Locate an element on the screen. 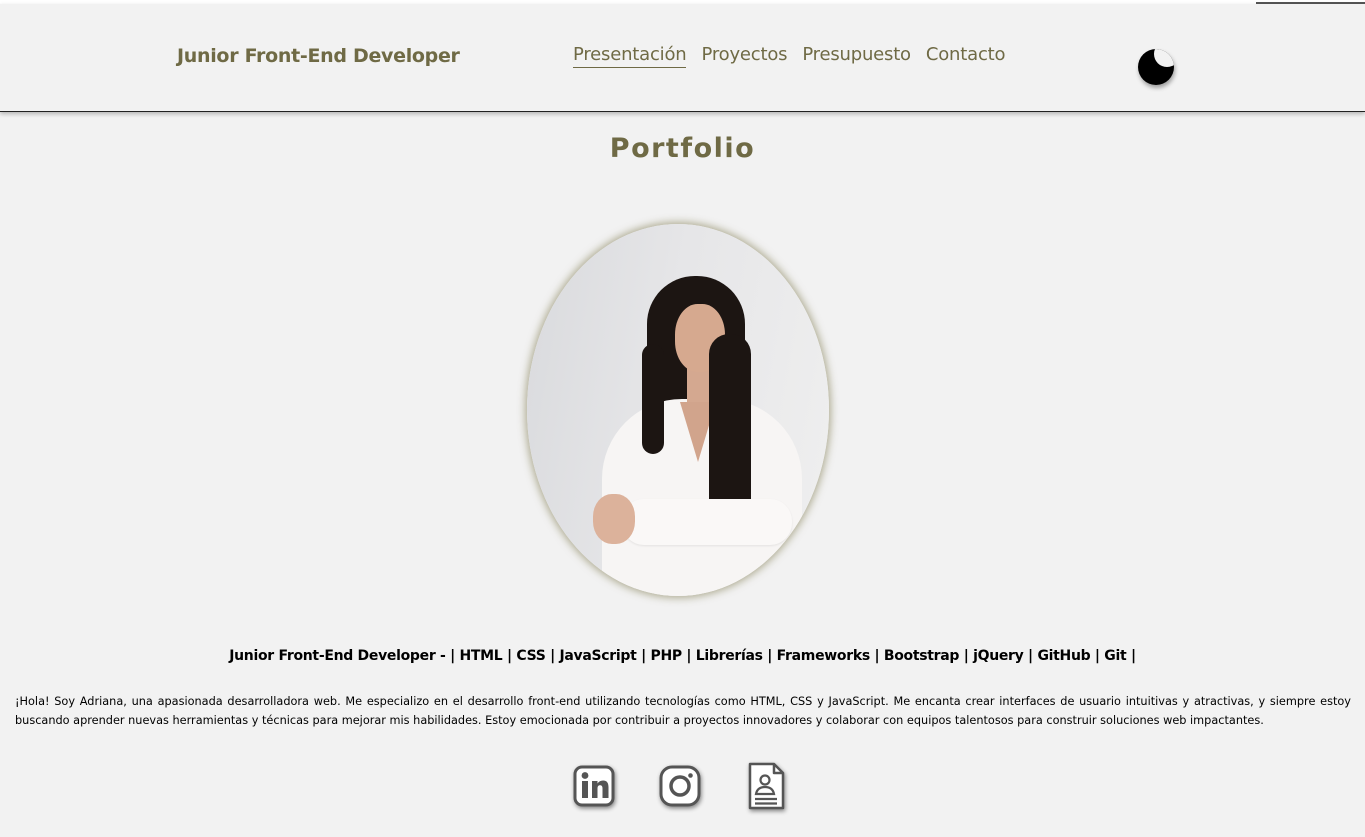 This screenshot has width=1365, height=837. instagram-icon is located at coordinates (680, 786).